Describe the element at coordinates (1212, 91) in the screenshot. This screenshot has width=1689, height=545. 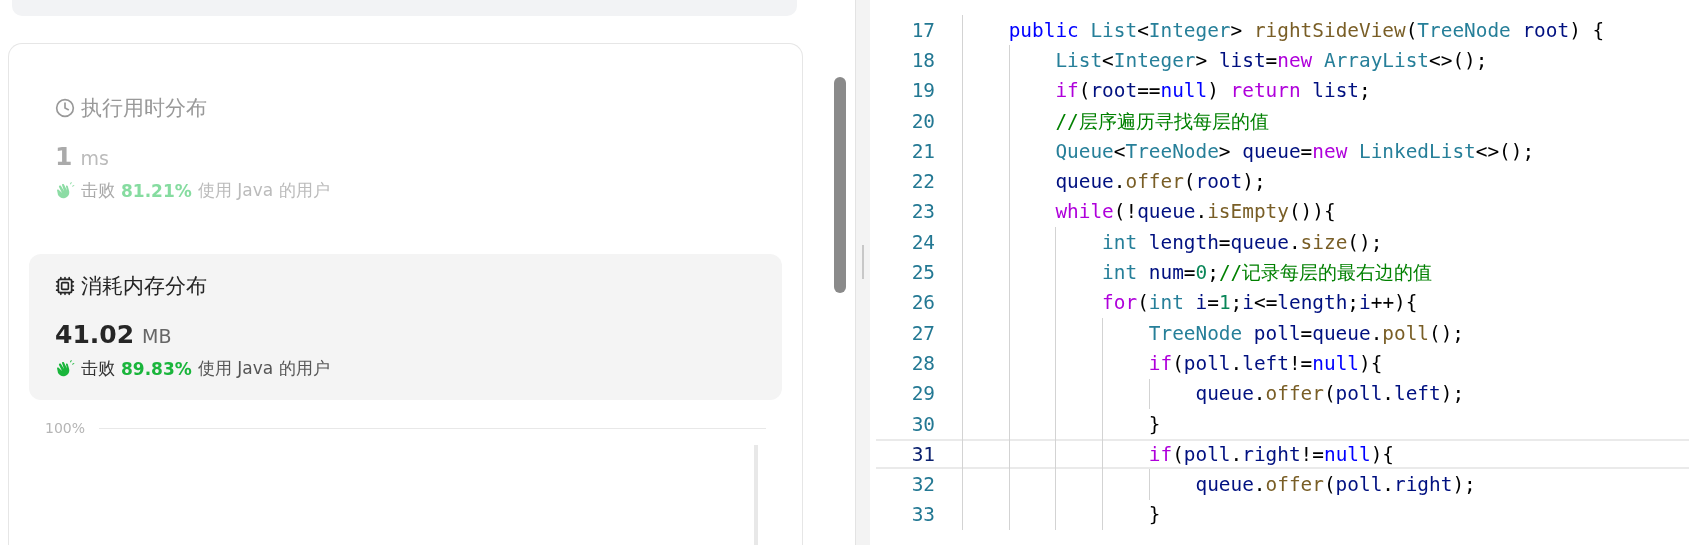
I see `code-line: if(root==null) return list;` at that location.